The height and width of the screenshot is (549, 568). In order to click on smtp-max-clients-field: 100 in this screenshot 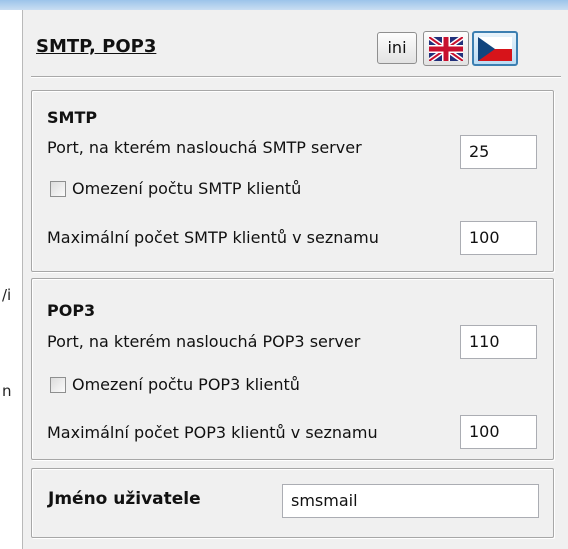, I will do `click(498, 238)`.